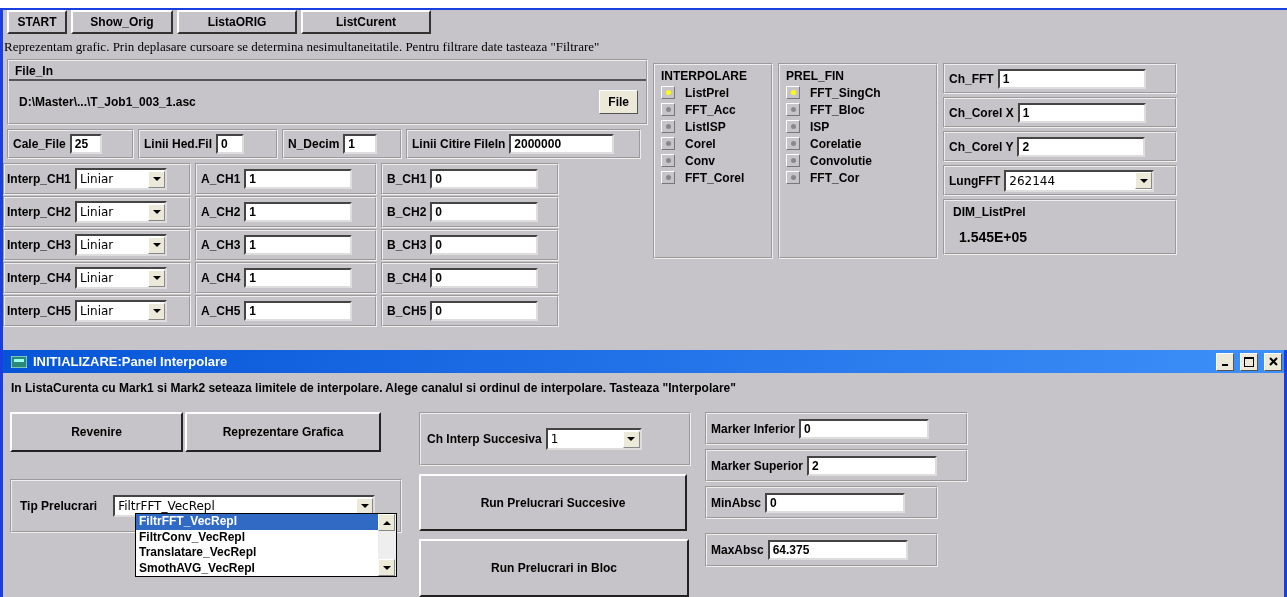 The width and height of the screenshot is (1287, 597). Describe the element at coordinates (314, 144) in the screenshot. I see `field-label: N_Decim` at that location.